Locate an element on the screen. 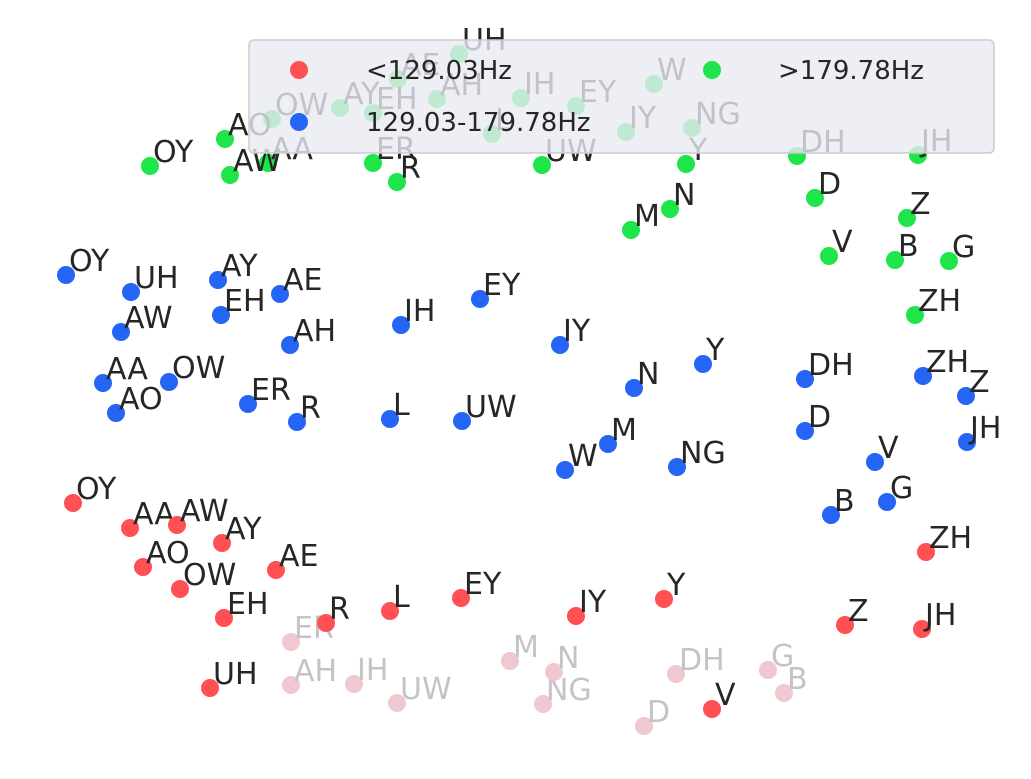 The width and height of the screenshot is (1031, 779). point-label-2-oy: OY is located at coordinates (173, 152).